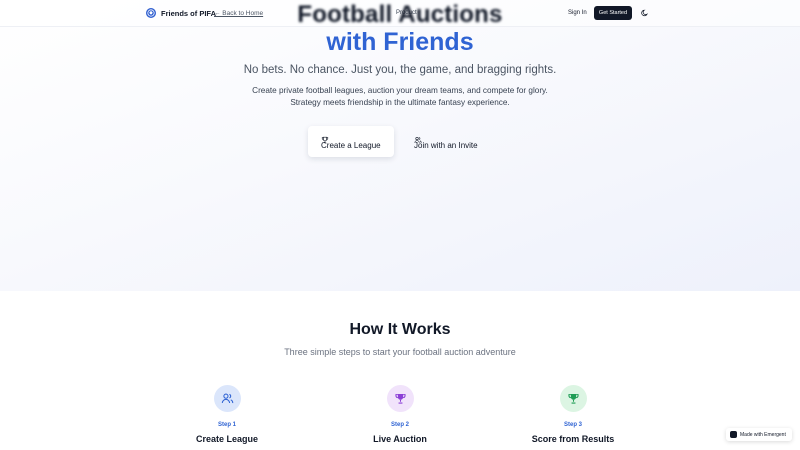  Describe the element at coordinates (573, 439) in the screenshot. I see `step-3-title: Score from Results` at that location.